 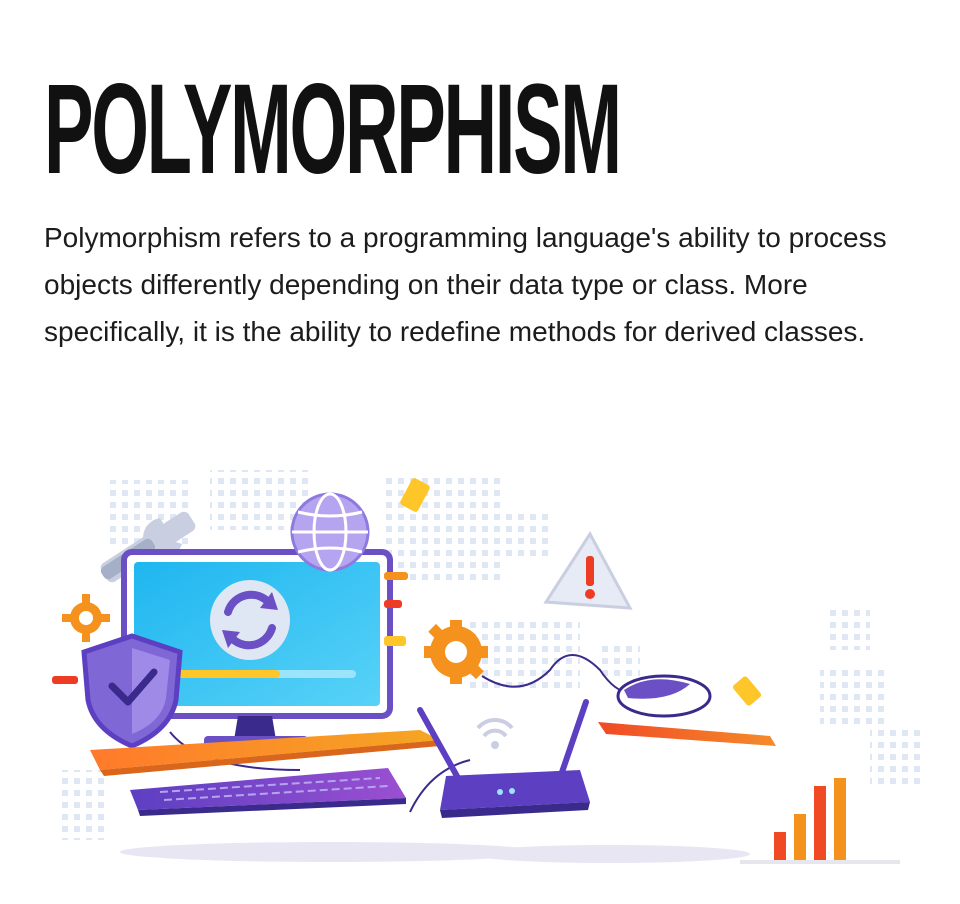 What do you see at coordinates (330, 532) in the screenshot?
I see `globe-icon` at bounding box center [330, 532].